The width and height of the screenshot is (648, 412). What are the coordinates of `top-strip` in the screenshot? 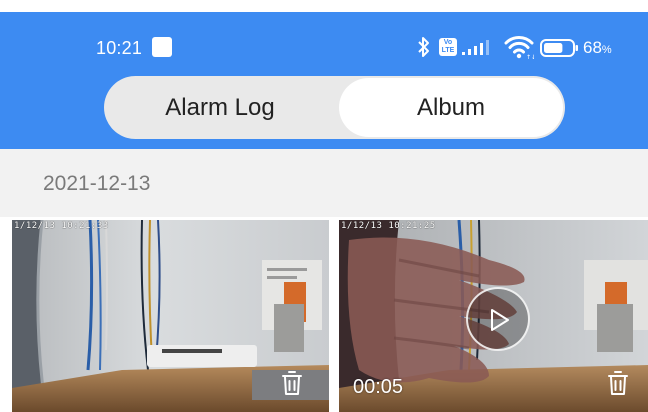 It's located at (324, 6).